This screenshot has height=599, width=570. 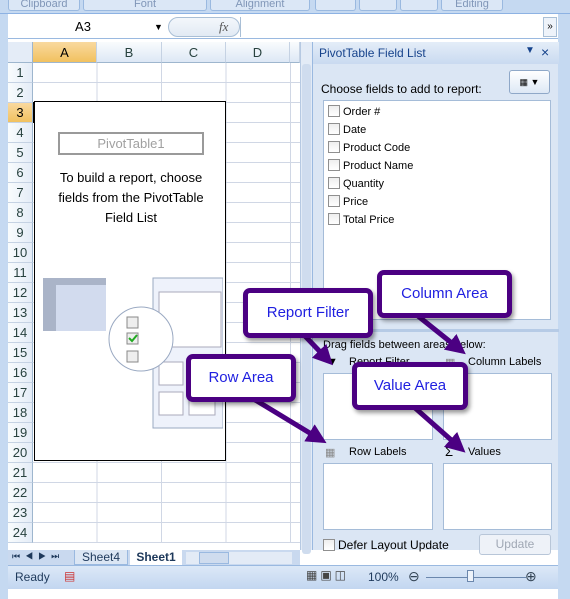 I want to click on field-checkbox: Order #, so click(x=354, y=112).